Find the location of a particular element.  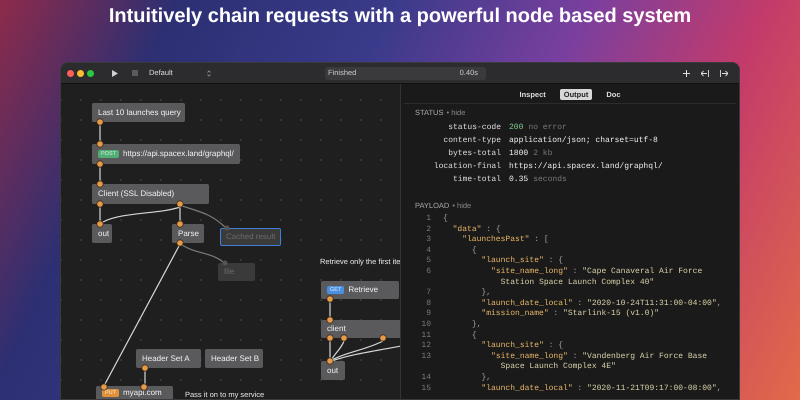

status-detail: no error is located at coordinates (547, 128).